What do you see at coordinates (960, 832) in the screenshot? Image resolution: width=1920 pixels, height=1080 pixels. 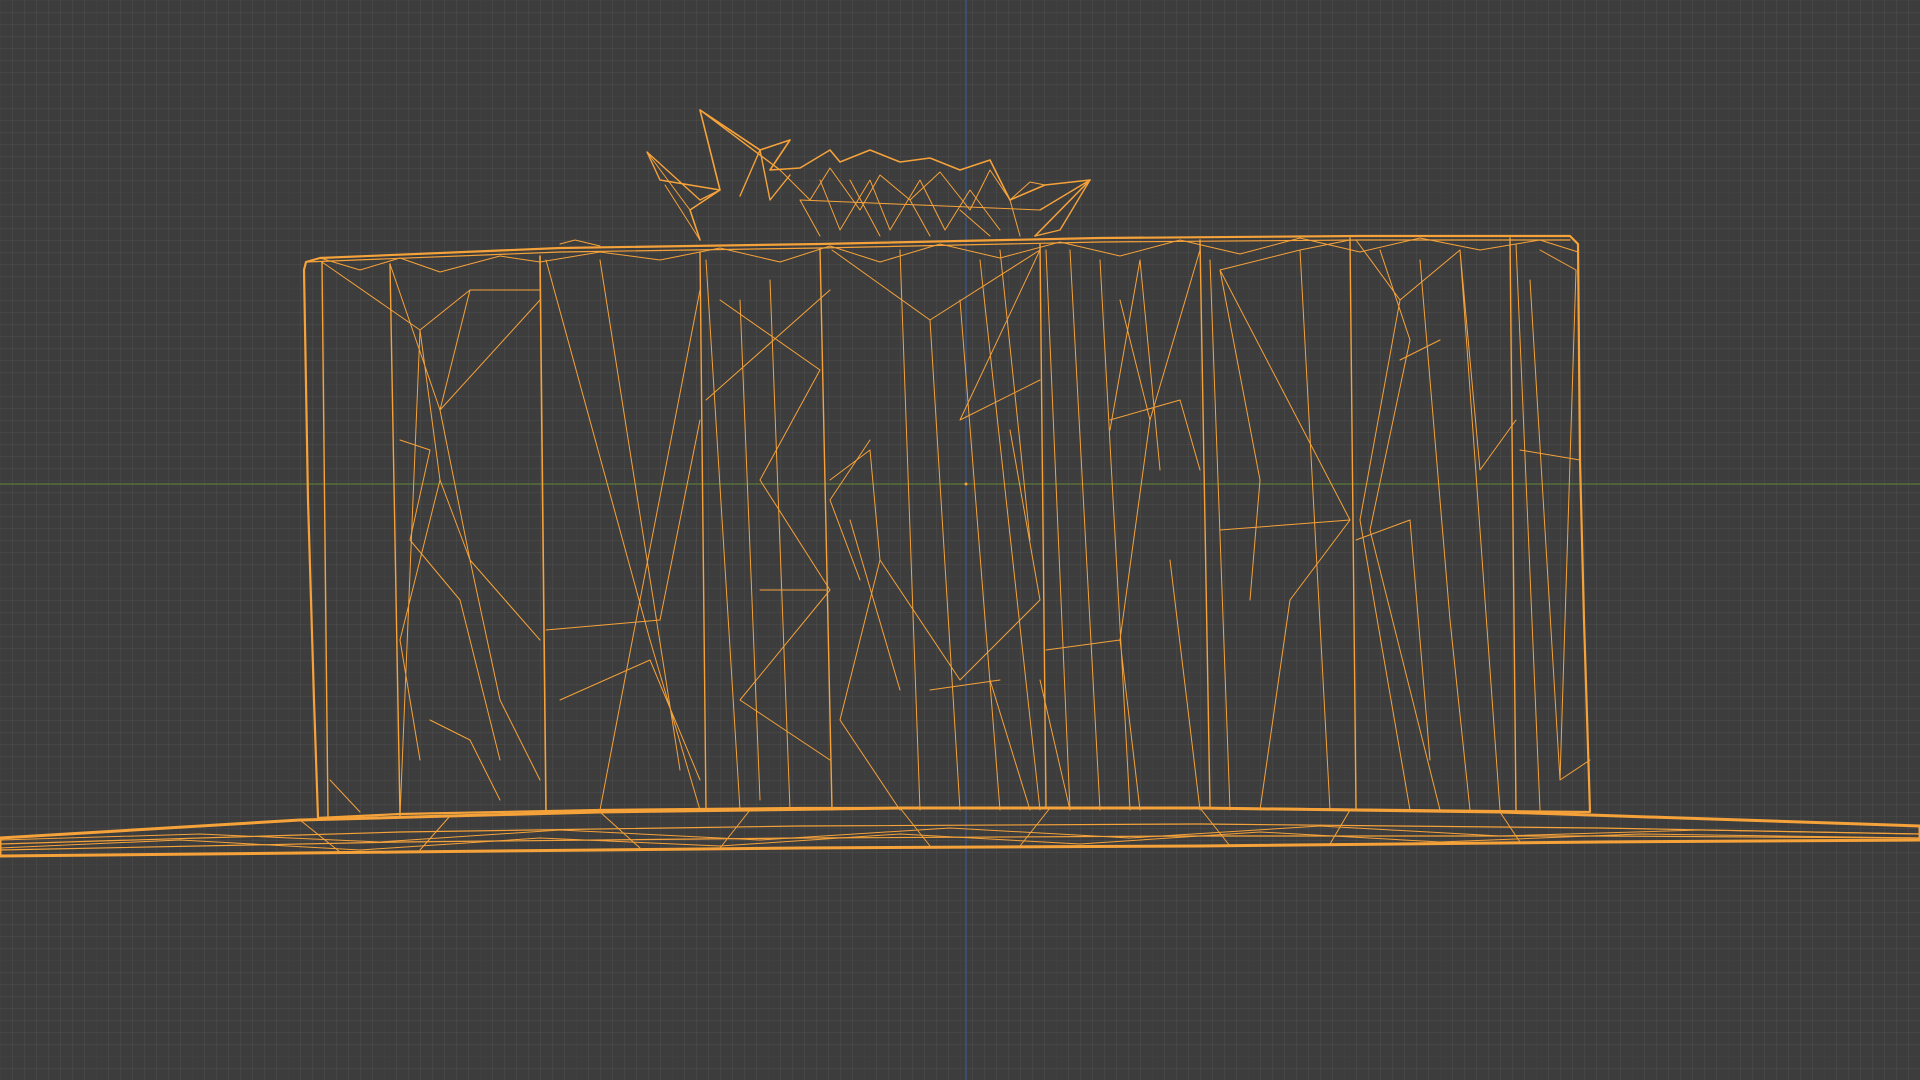 I see `ground-plane-mesh` at bounding box center [960, 832].